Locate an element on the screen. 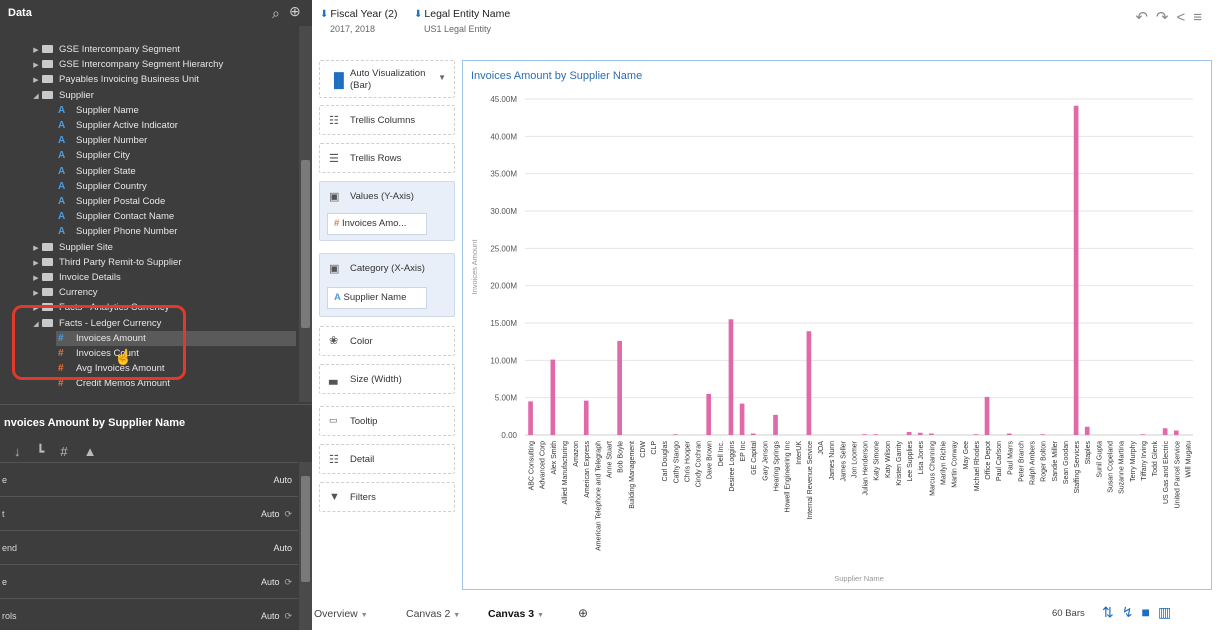 Image resolution: width=1222 pixels, height=632 pixels. tooltip-dropzone: ▭ Tooltip is located at coordinates (387, 421).